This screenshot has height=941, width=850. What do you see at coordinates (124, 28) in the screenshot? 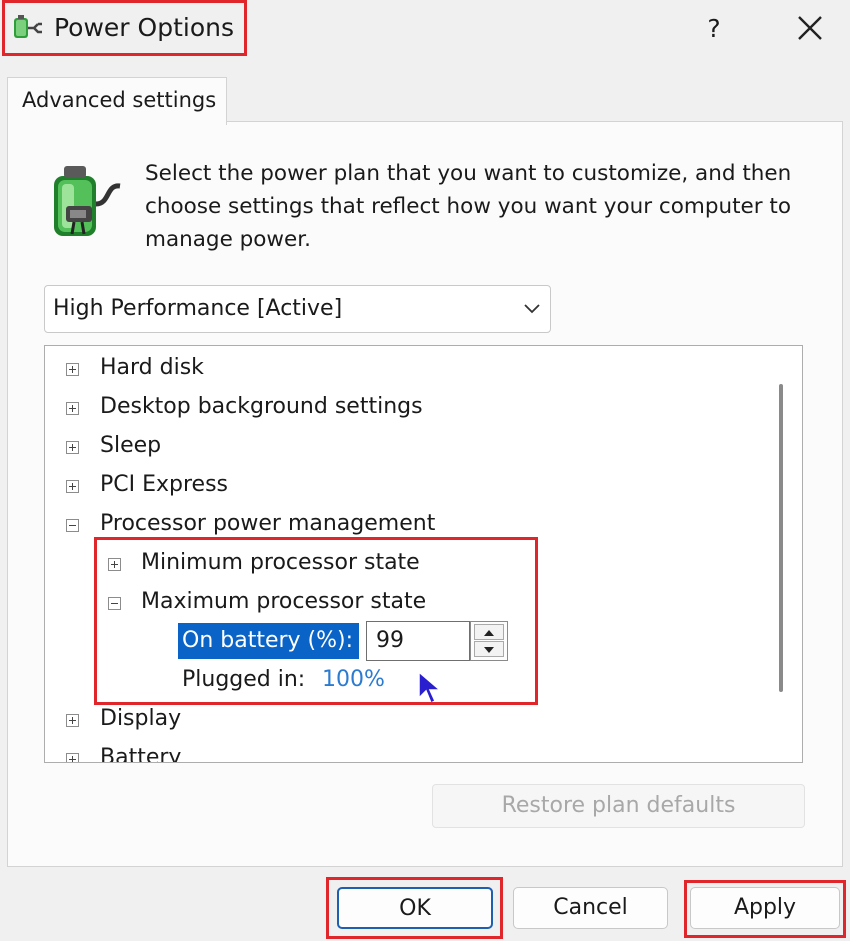
I see `highlight-box-title` at bounding box center [124, 28].